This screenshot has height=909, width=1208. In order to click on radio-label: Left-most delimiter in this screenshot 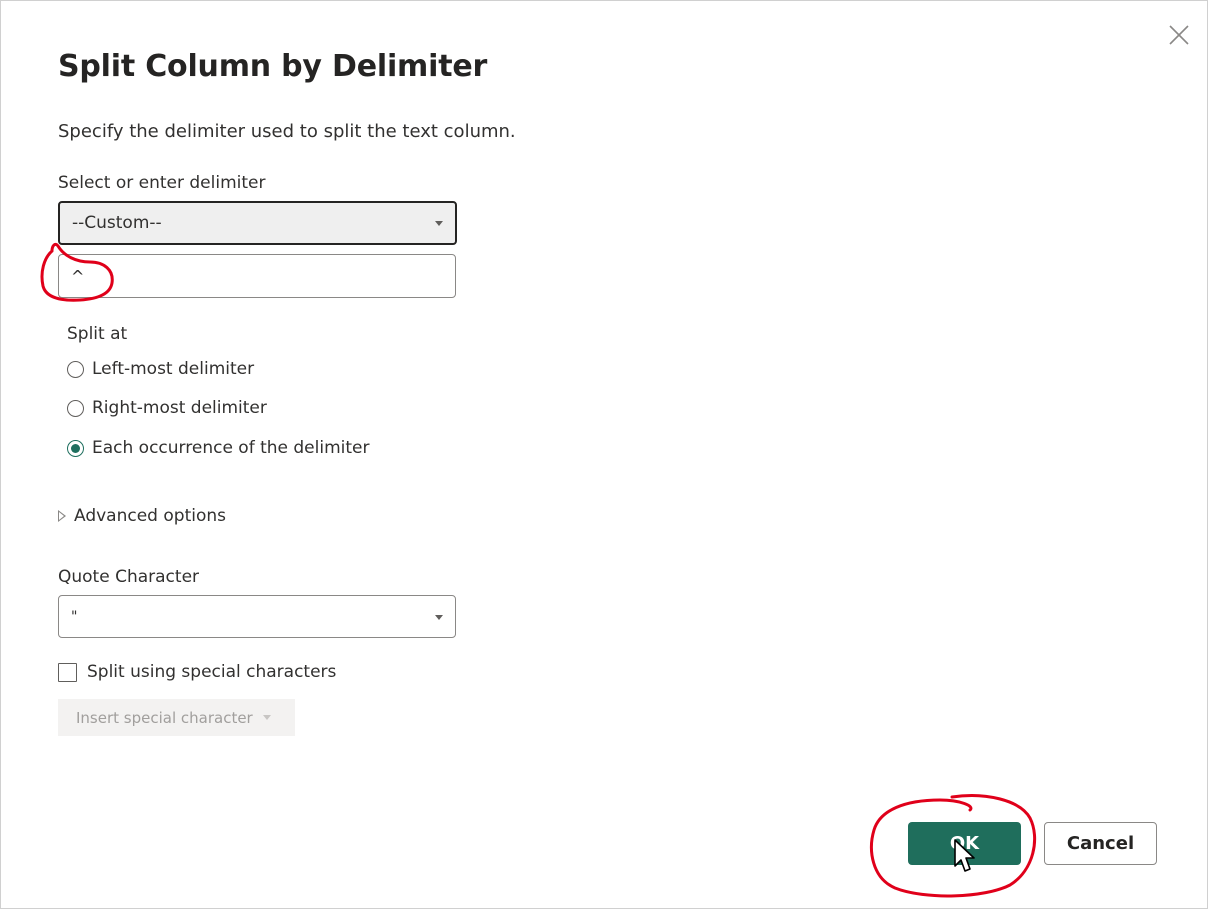, I will do `click(173, 369)`.